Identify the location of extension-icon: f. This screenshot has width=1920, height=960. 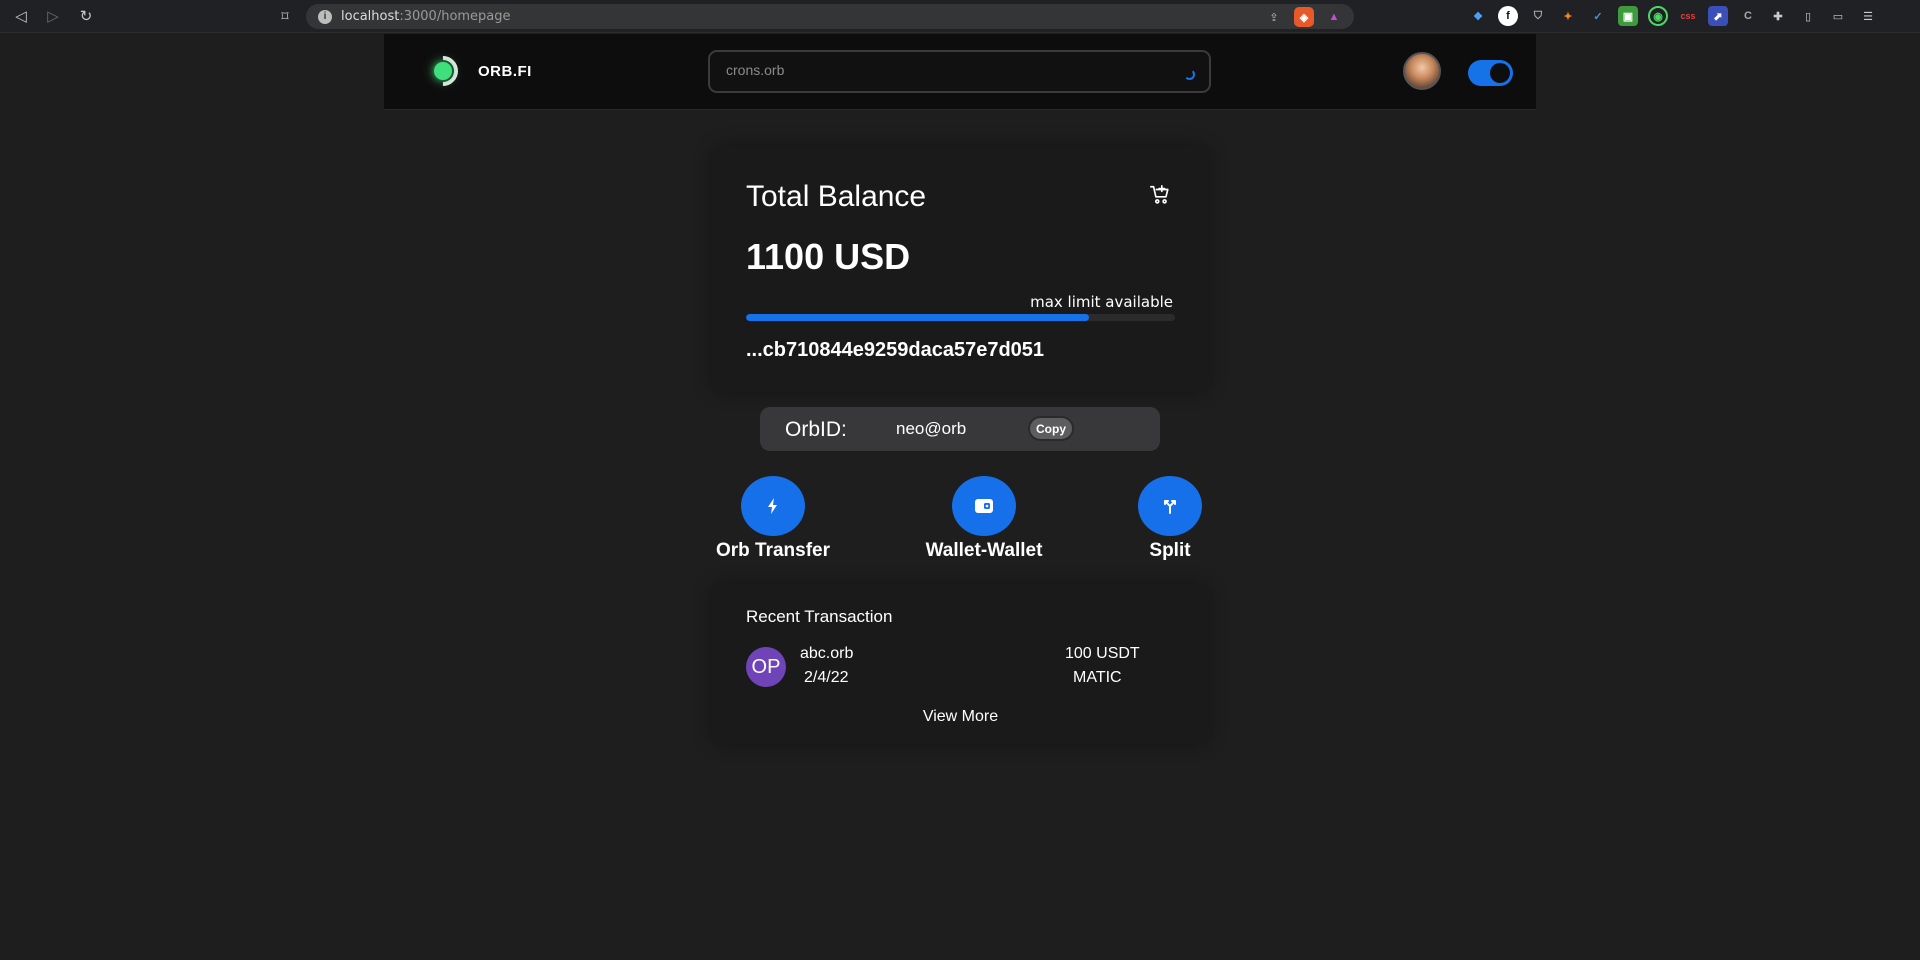
(1508, 16).